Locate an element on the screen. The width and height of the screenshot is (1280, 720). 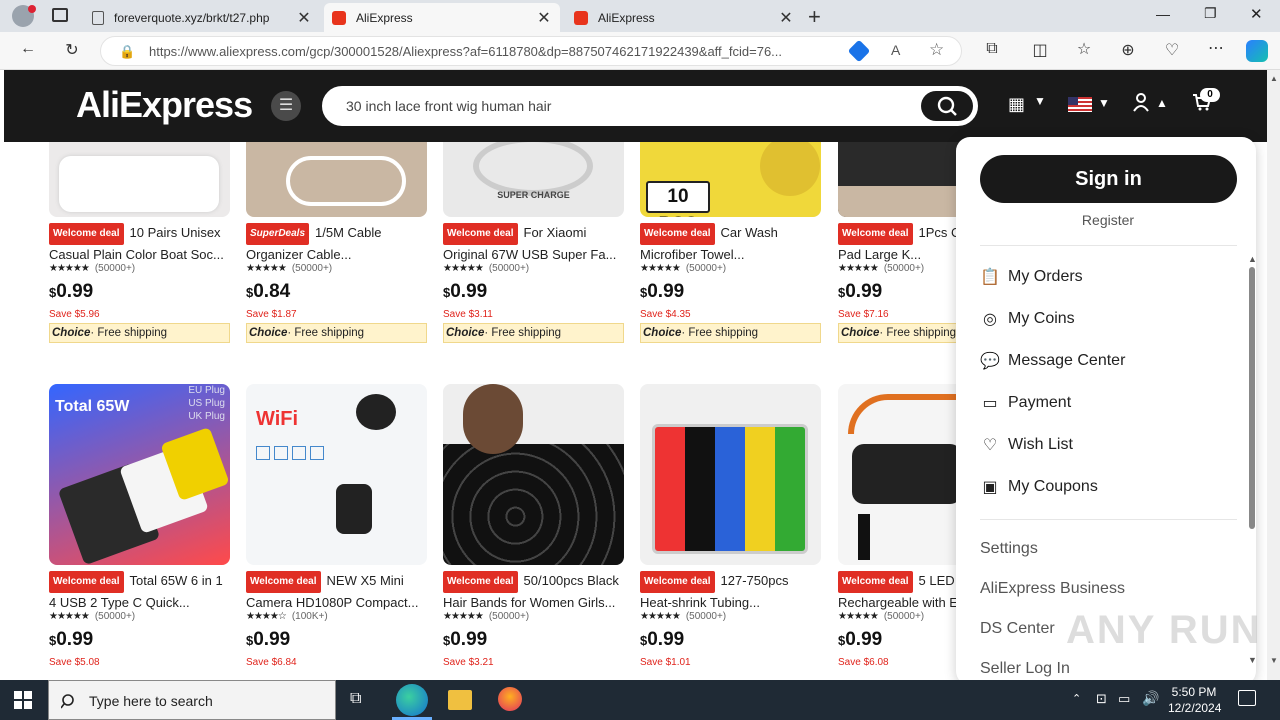
product-image: 10 PCS is located at coordinates (730, 179).